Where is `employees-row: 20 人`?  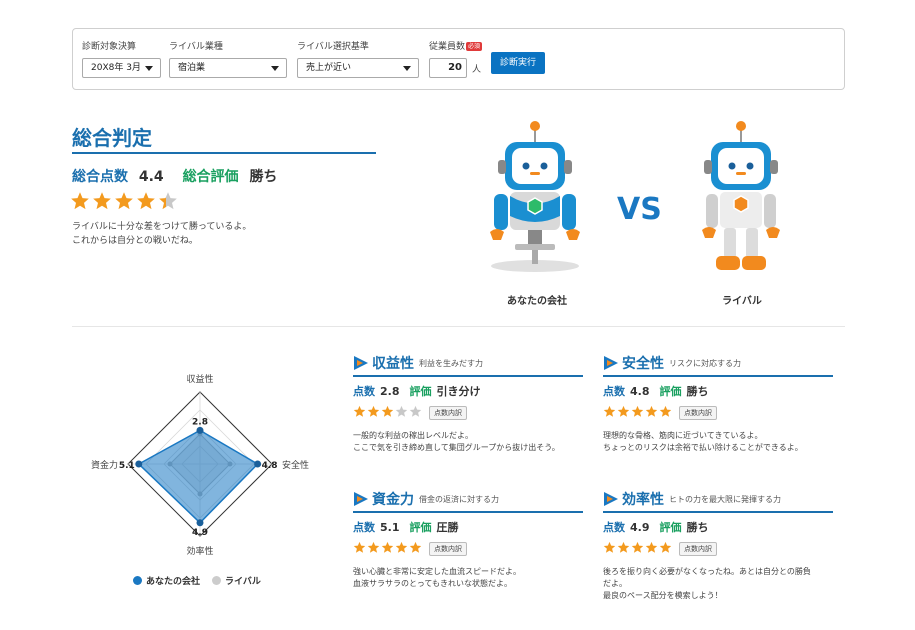 employees-row: 20 人 is located at coordinates (455, 68).